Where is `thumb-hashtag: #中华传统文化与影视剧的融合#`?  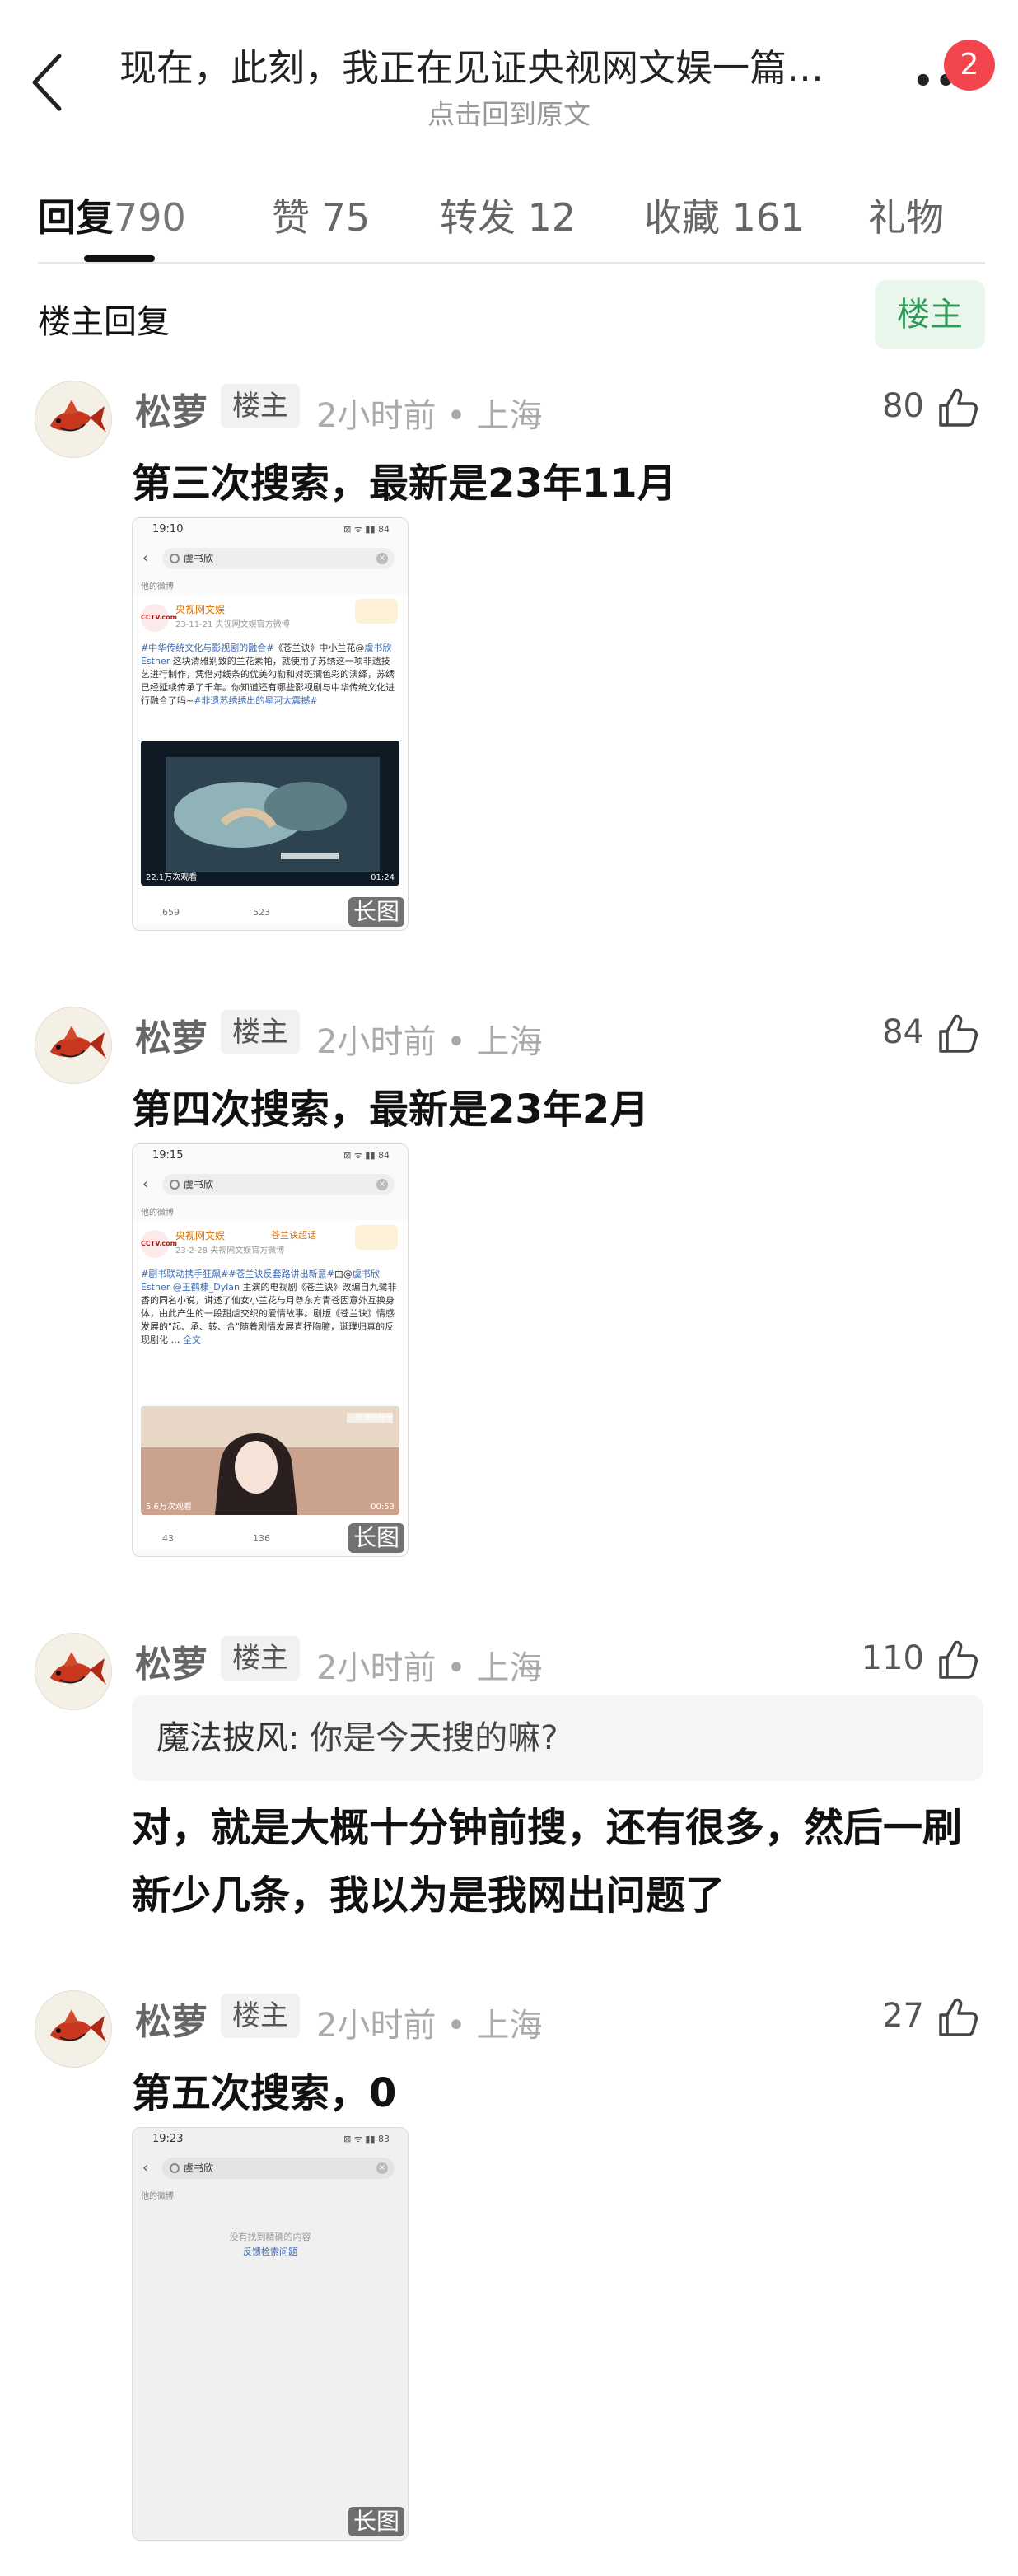 thumb-hashtag: #中华传统文化与影视剧的融合# is located at coordinates (208, 648).